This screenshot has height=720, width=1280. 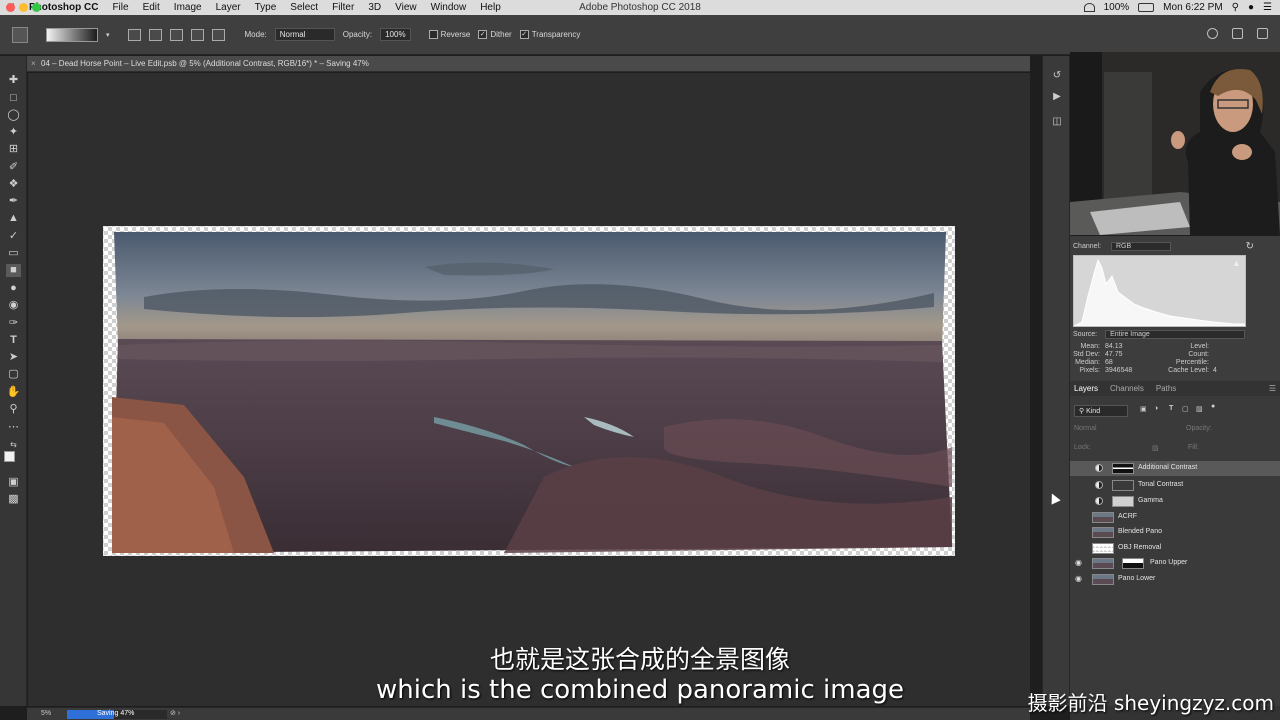 I want to click on history-panel-icon: ↺, so click(x=1057, y=76).